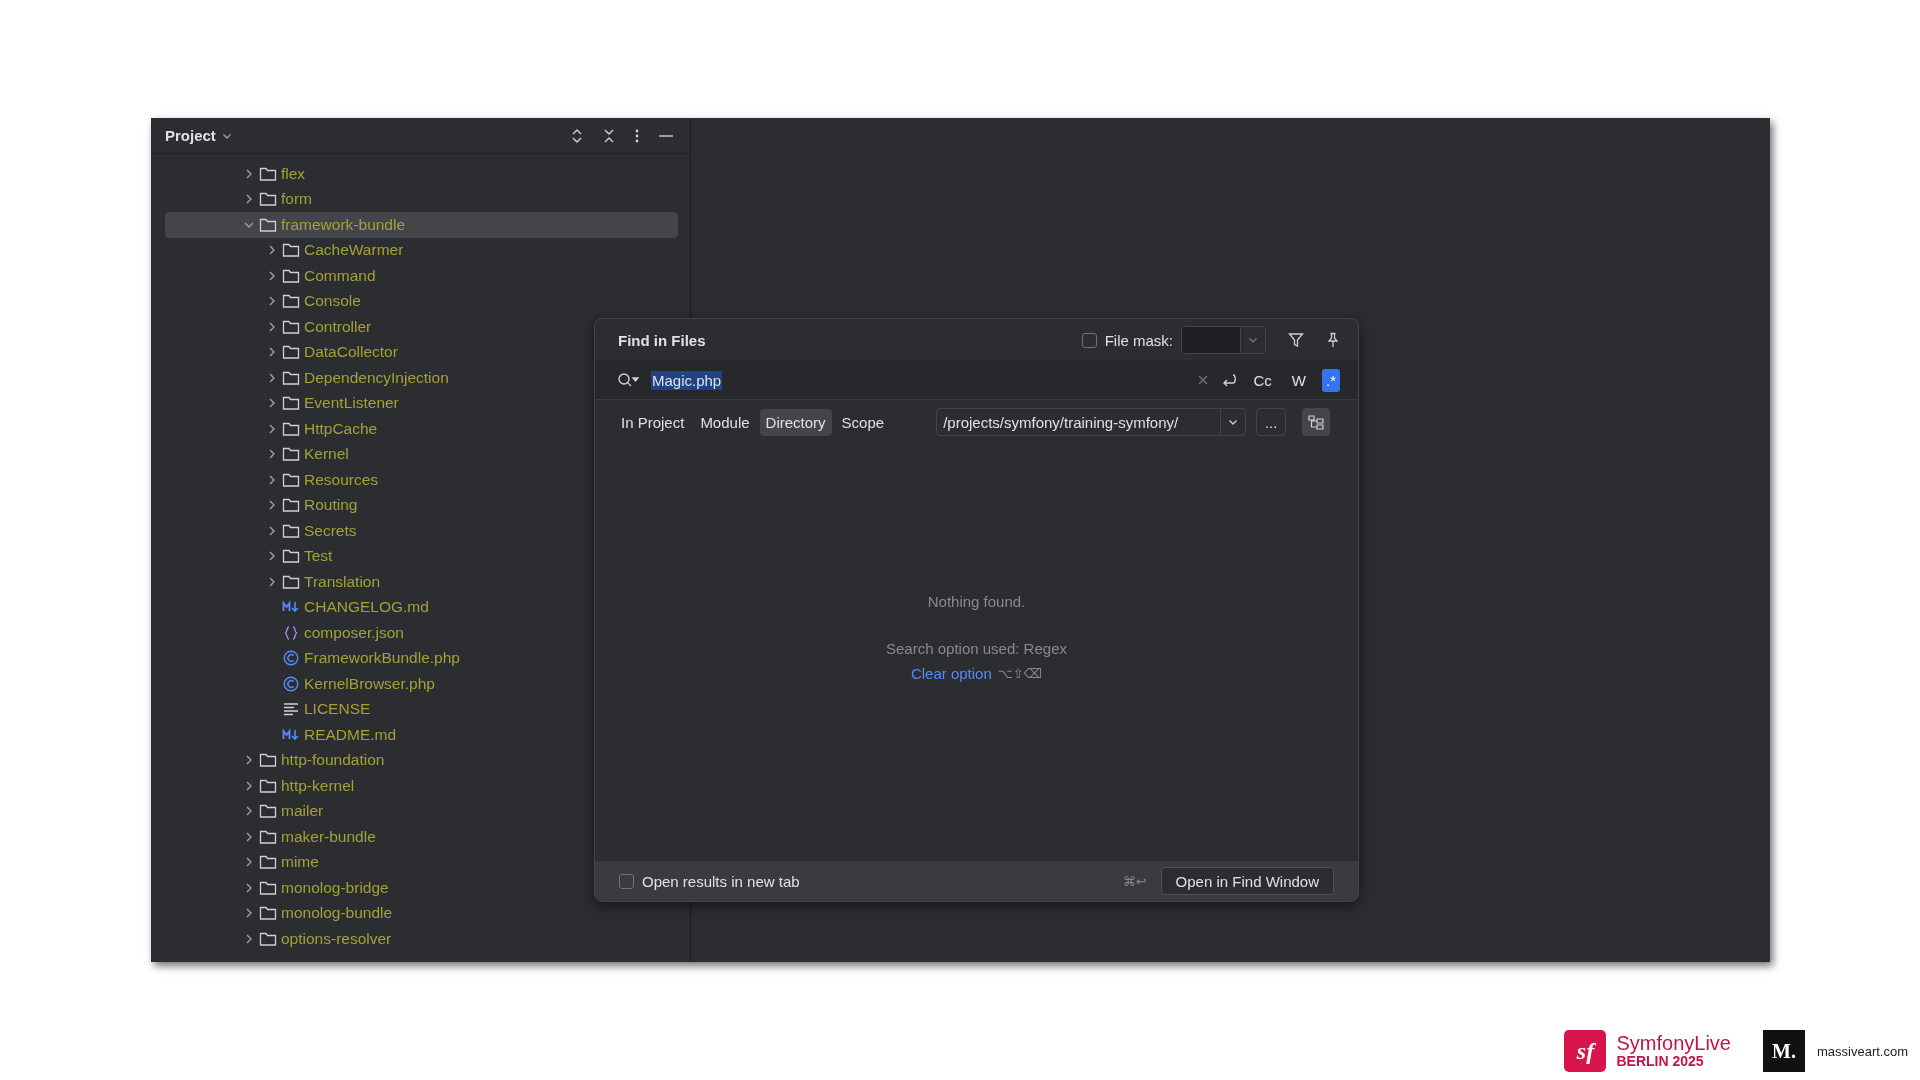  I want to click on file-mask-field, so click(1223, 340).